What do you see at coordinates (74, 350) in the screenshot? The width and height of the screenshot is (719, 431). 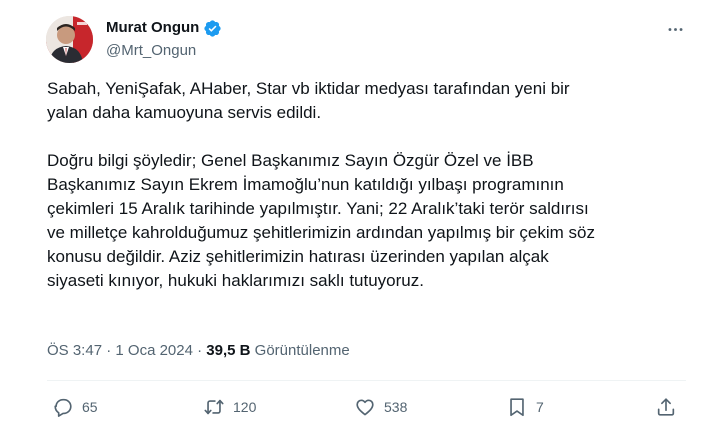 I see `tweet-time: ÖS 3:47` at bounding box center [74, 350].